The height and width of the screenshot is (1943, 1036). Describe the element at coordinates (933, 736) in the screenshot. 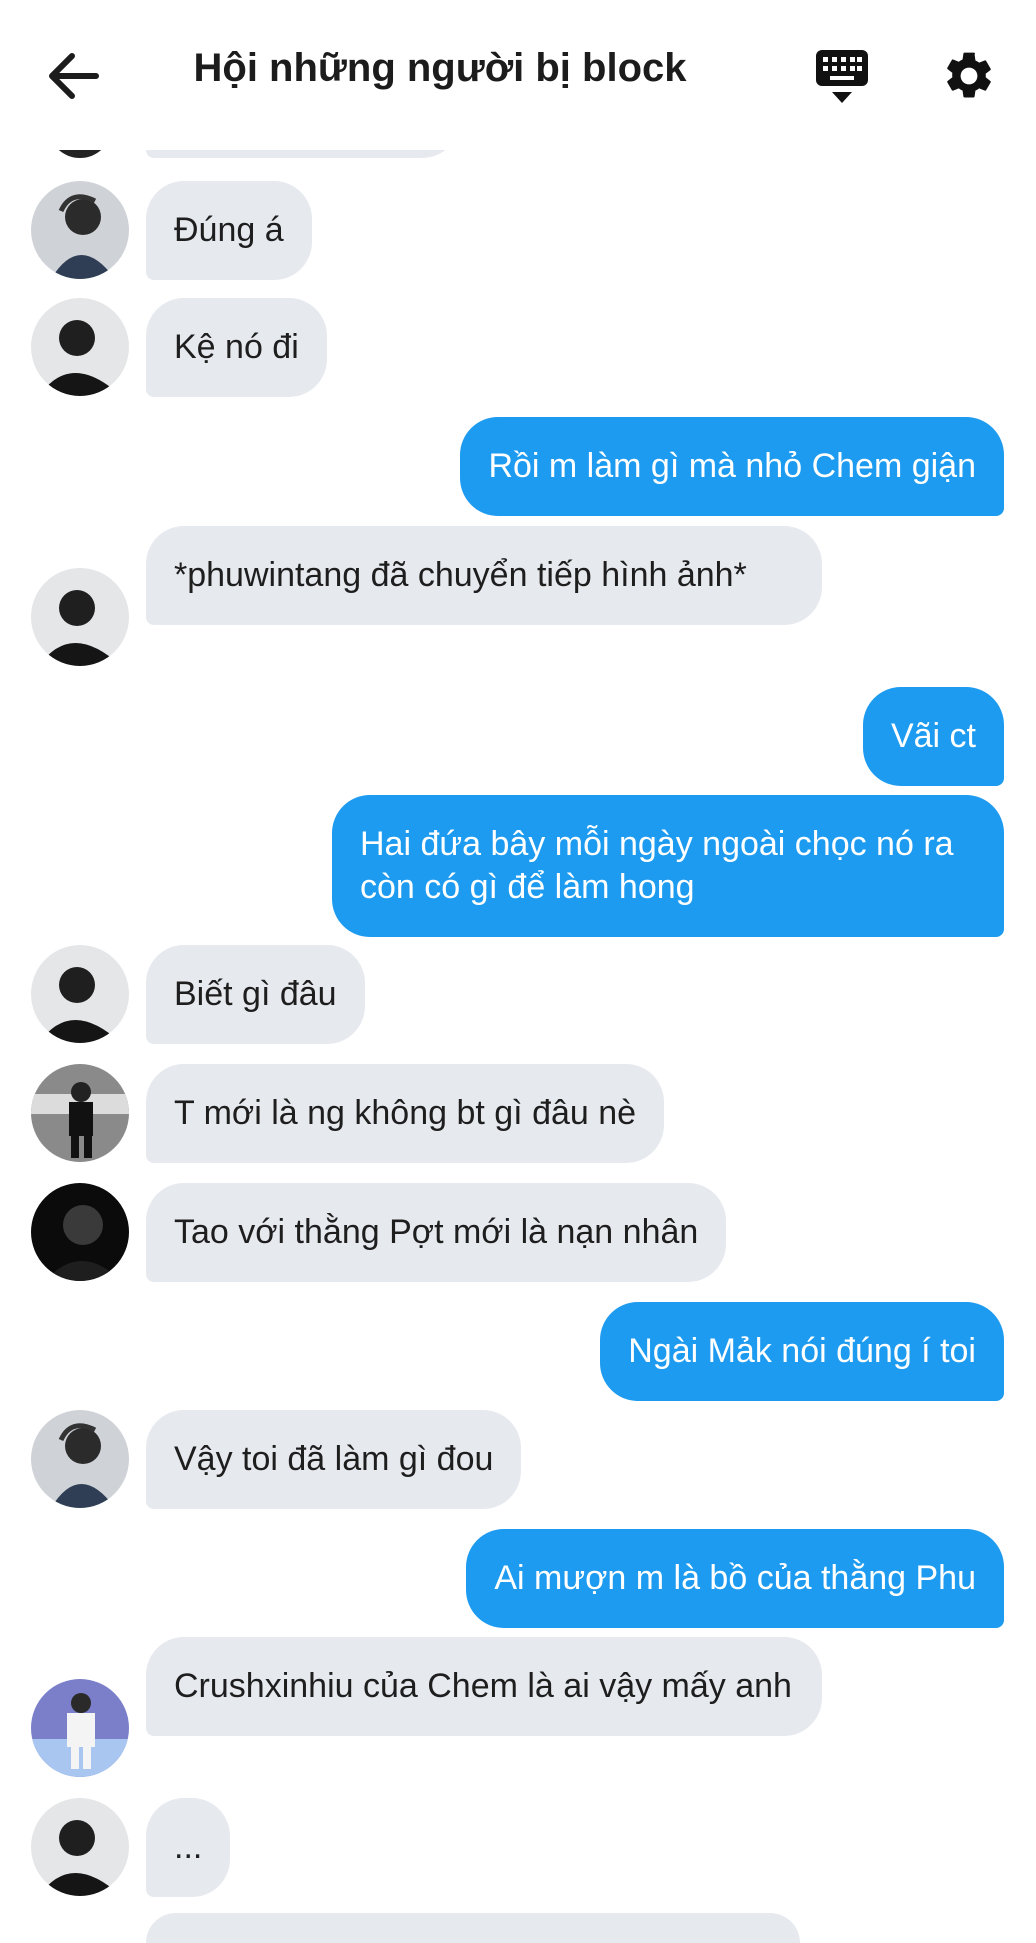

I see `message-bubble: Vãi ct` at that location.